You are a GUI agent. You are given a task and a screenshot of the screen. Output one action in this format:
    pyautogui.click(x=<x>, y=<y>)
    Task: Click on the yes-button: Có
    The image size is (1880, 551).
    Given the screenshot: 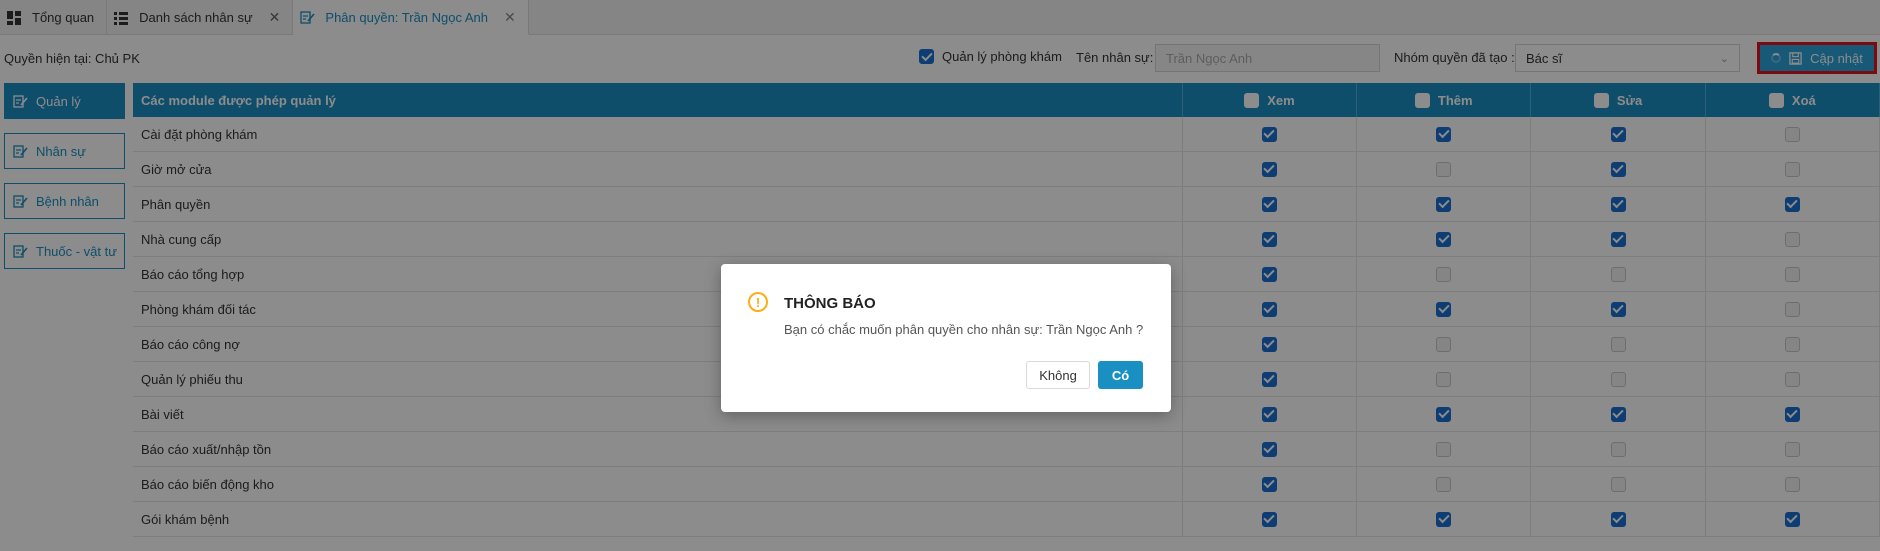 What is the action you would take?
    pyautogui.click(x=1120, y=375)
    